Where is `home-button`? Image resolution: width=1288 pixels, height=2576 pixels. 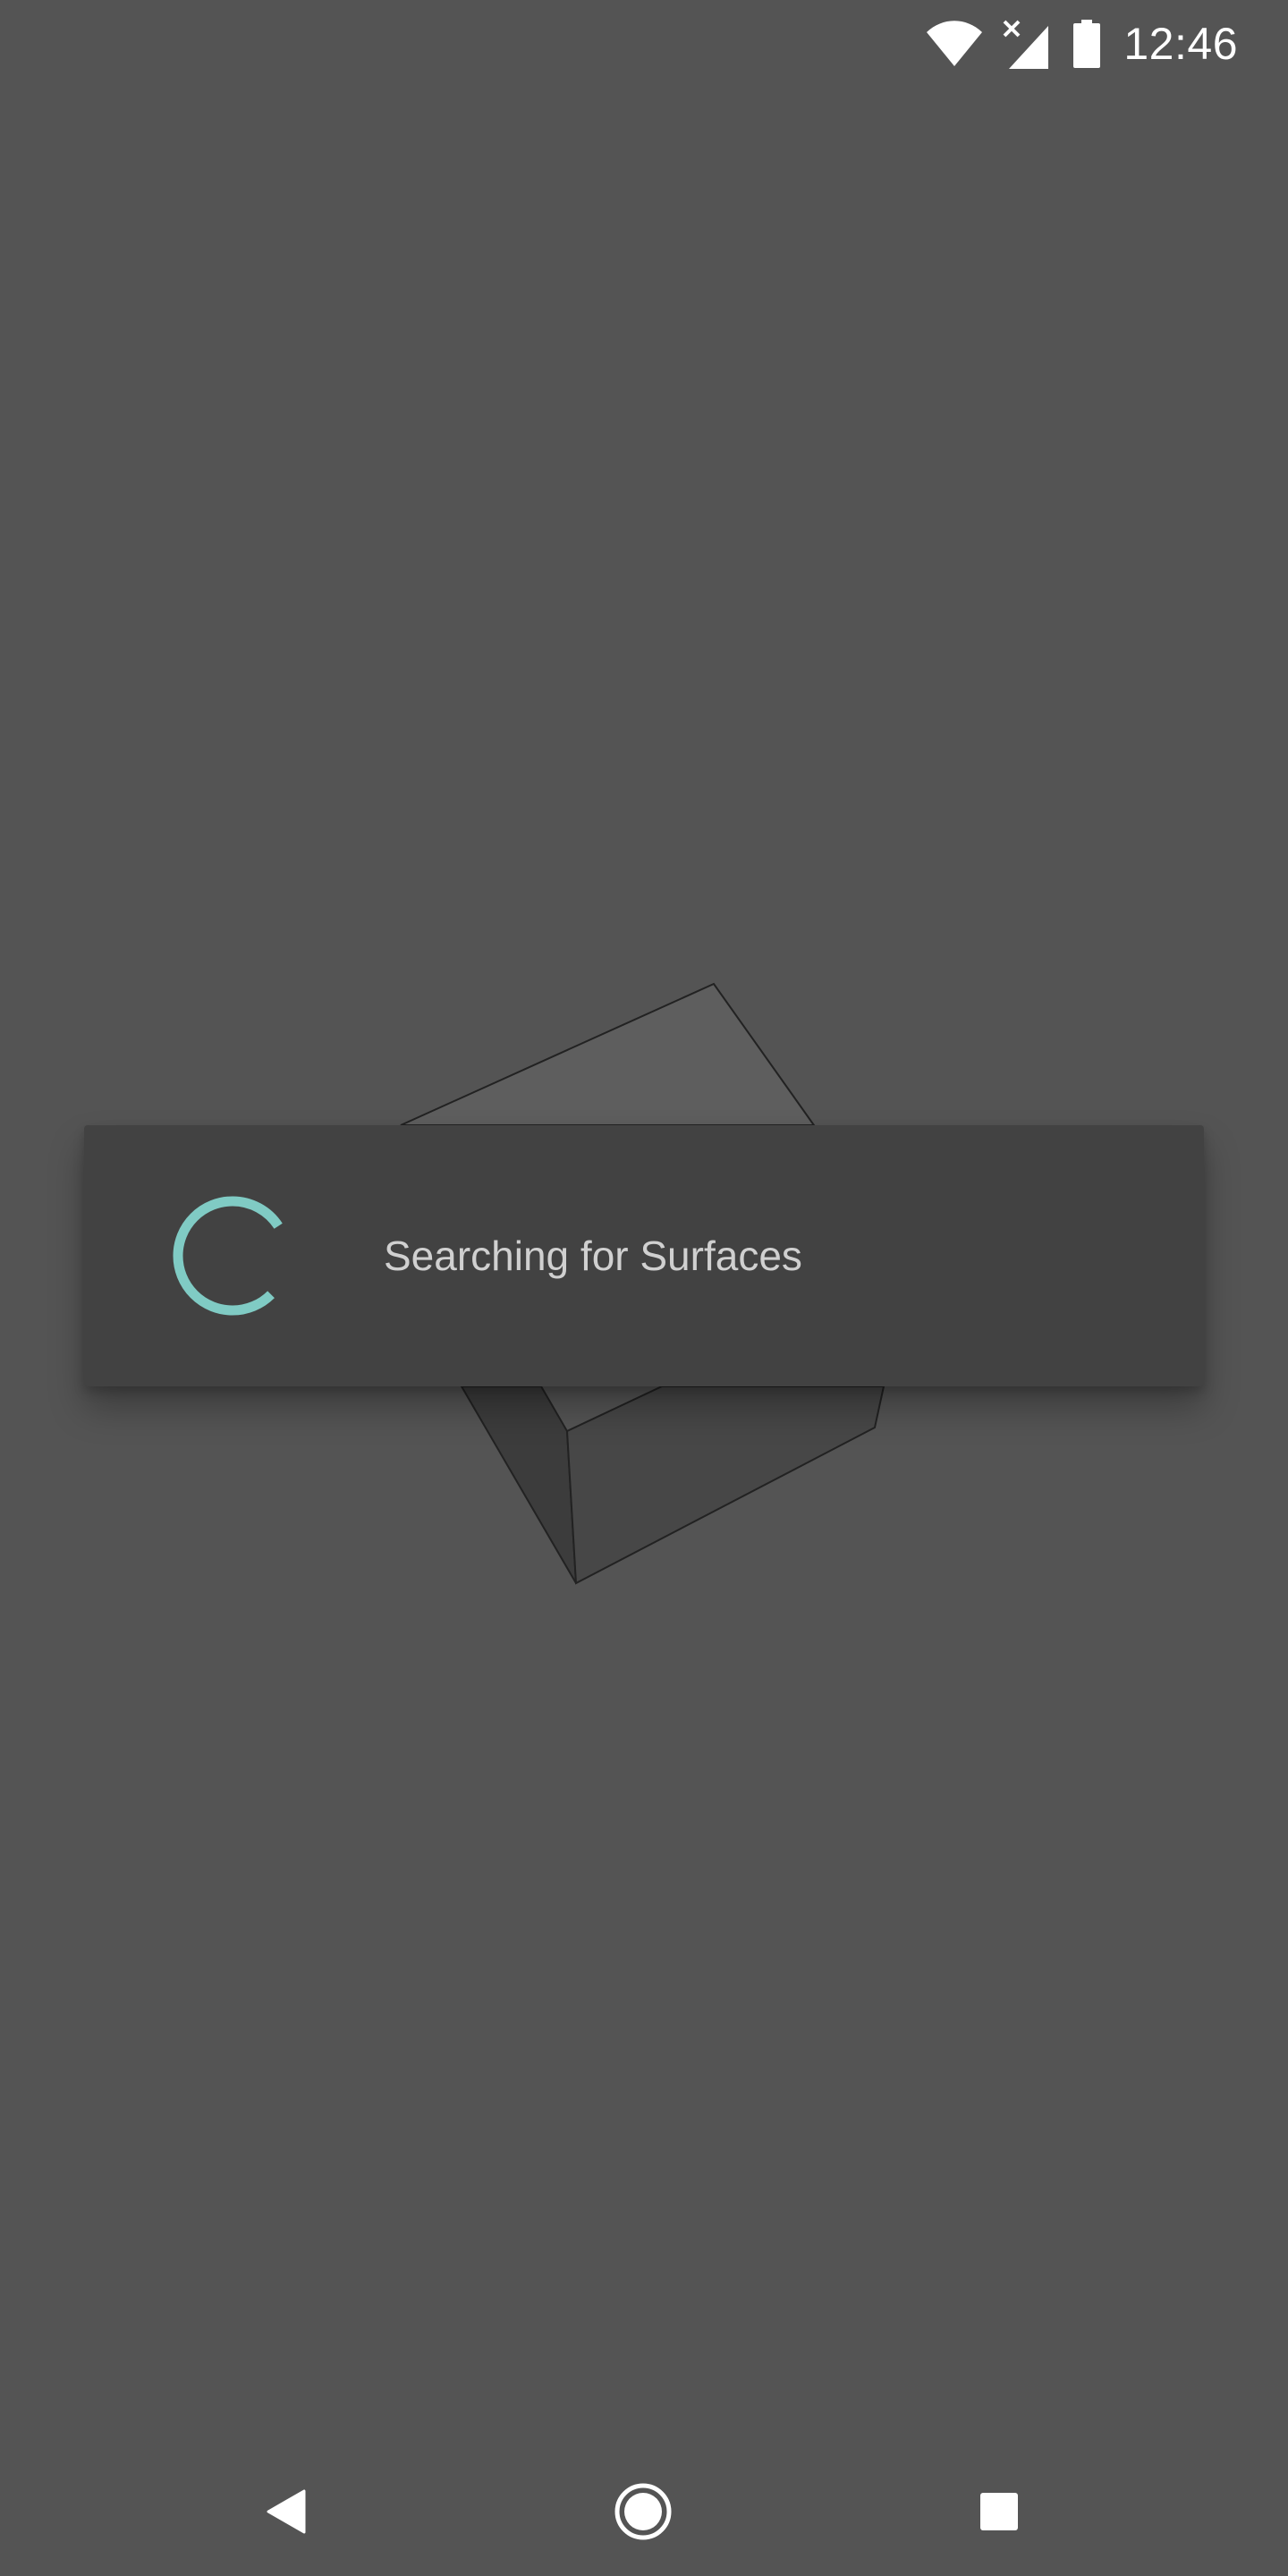
home-button is located at coordinates (643, 2511).